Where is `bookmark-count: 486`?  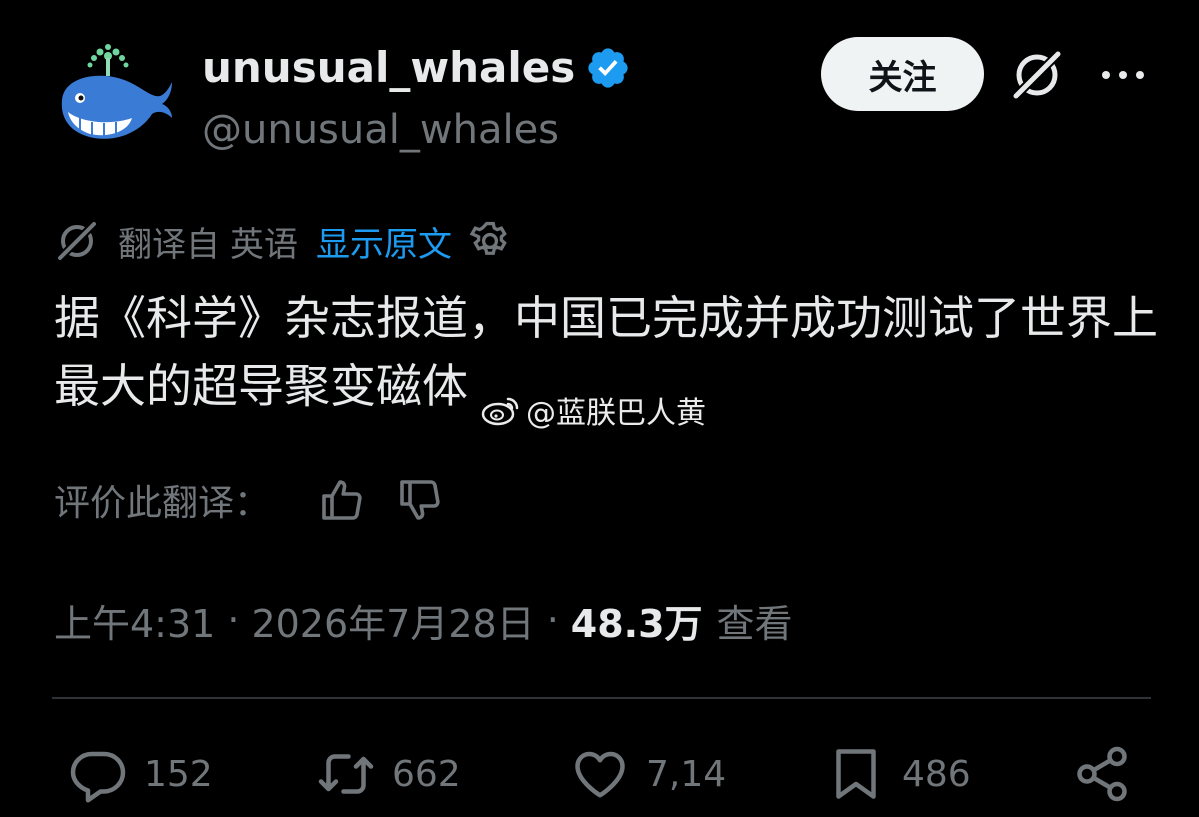 bookmark-count: 486 is located at coordinates (936, 774).